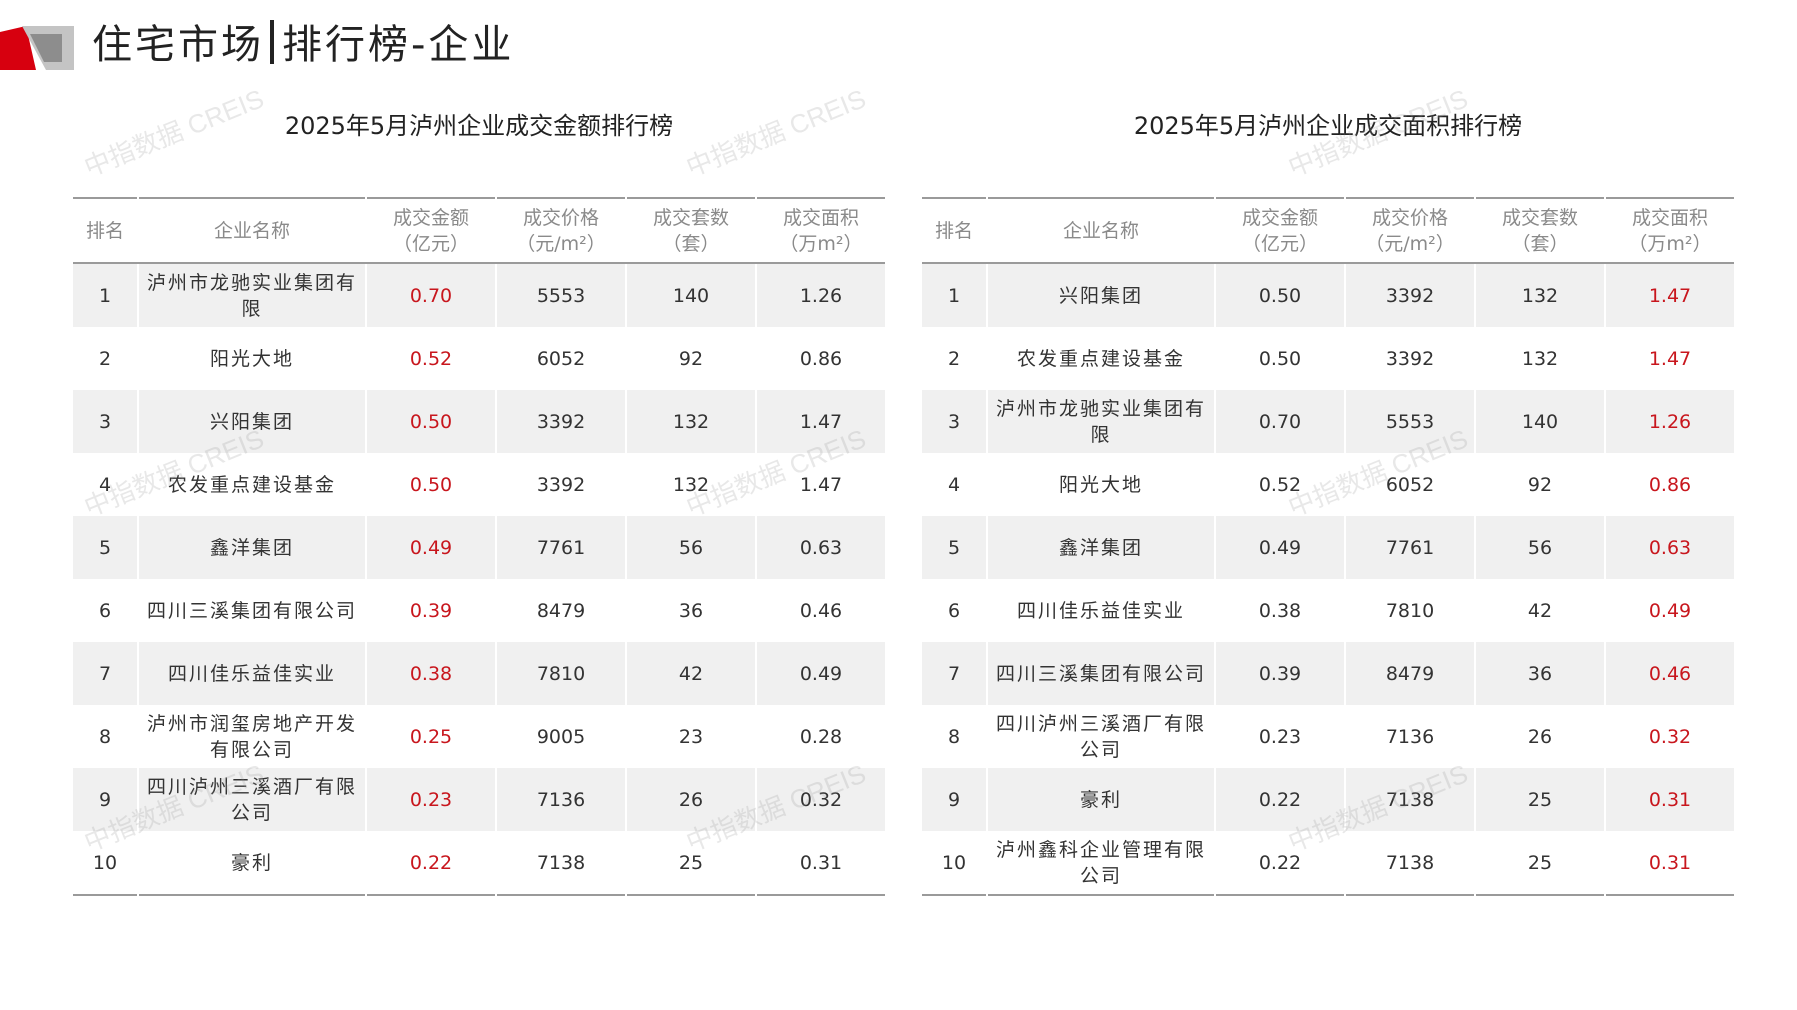 This screenshot has width=1797, height=1010. What do you see at coordinates (1410, 736) in the screenshot?
I see `cell-price: 7136` at bounding box center [1410, 736].